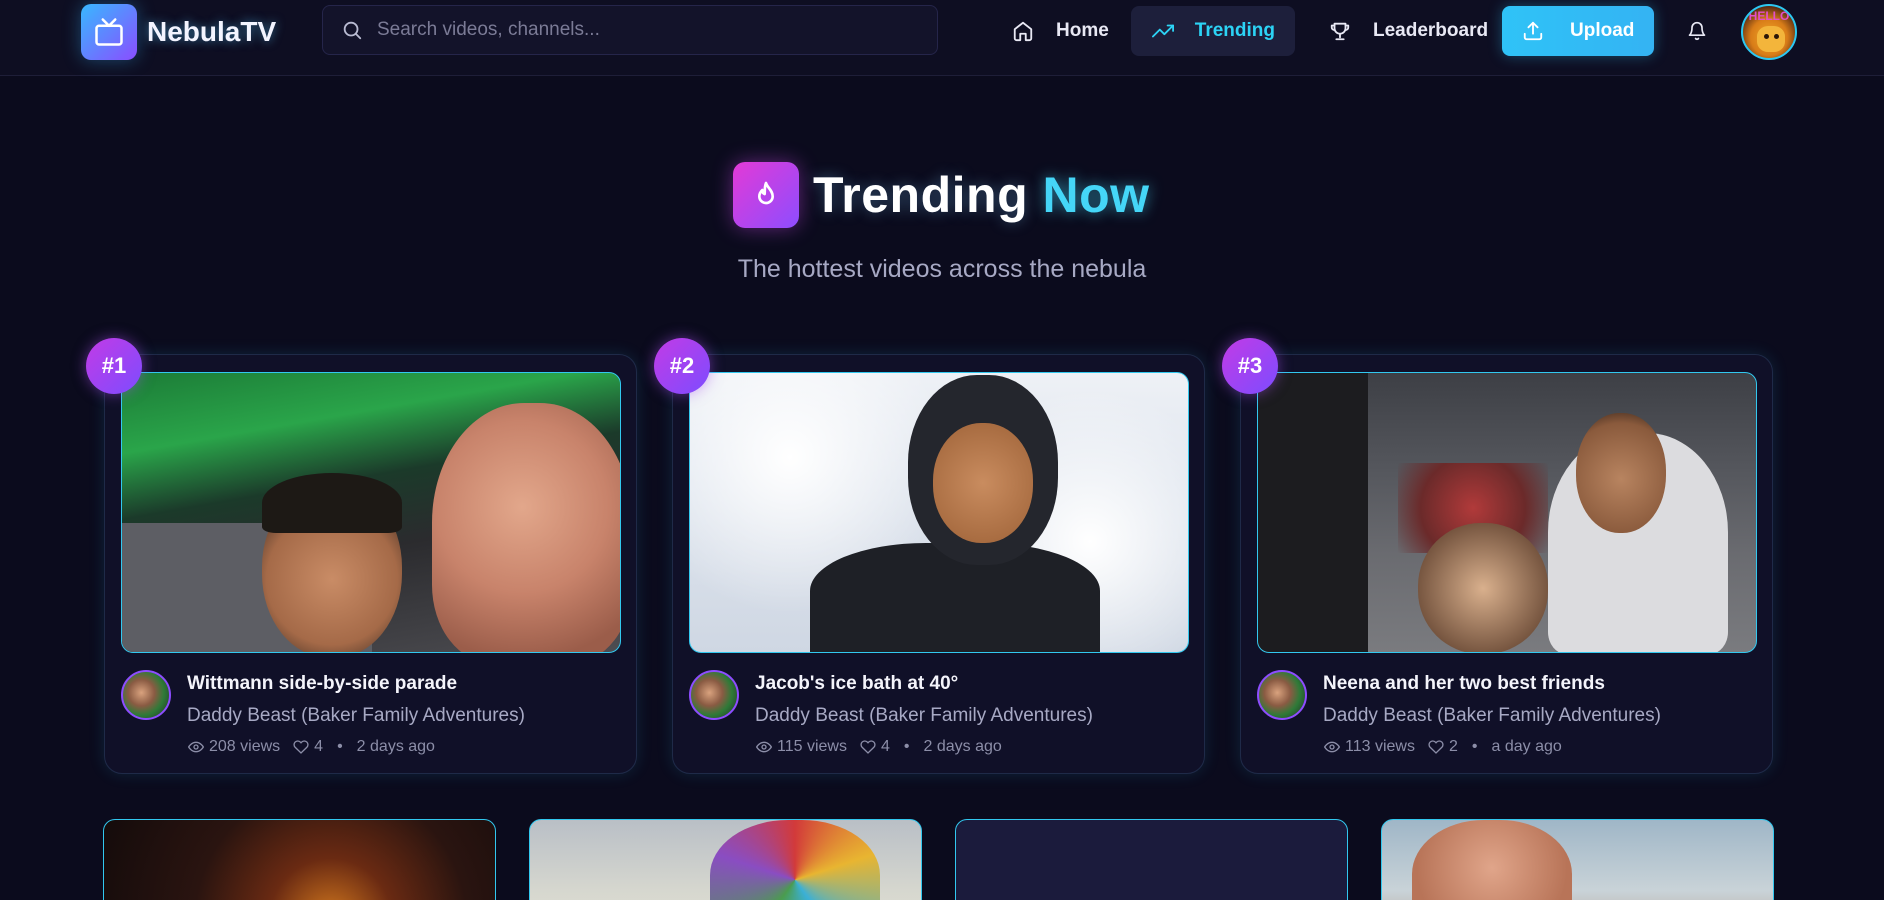 This screenshot has width=1884, height=900. I want to click on video-stats: 113 views 2 • a day ago, so click(1442, 747).